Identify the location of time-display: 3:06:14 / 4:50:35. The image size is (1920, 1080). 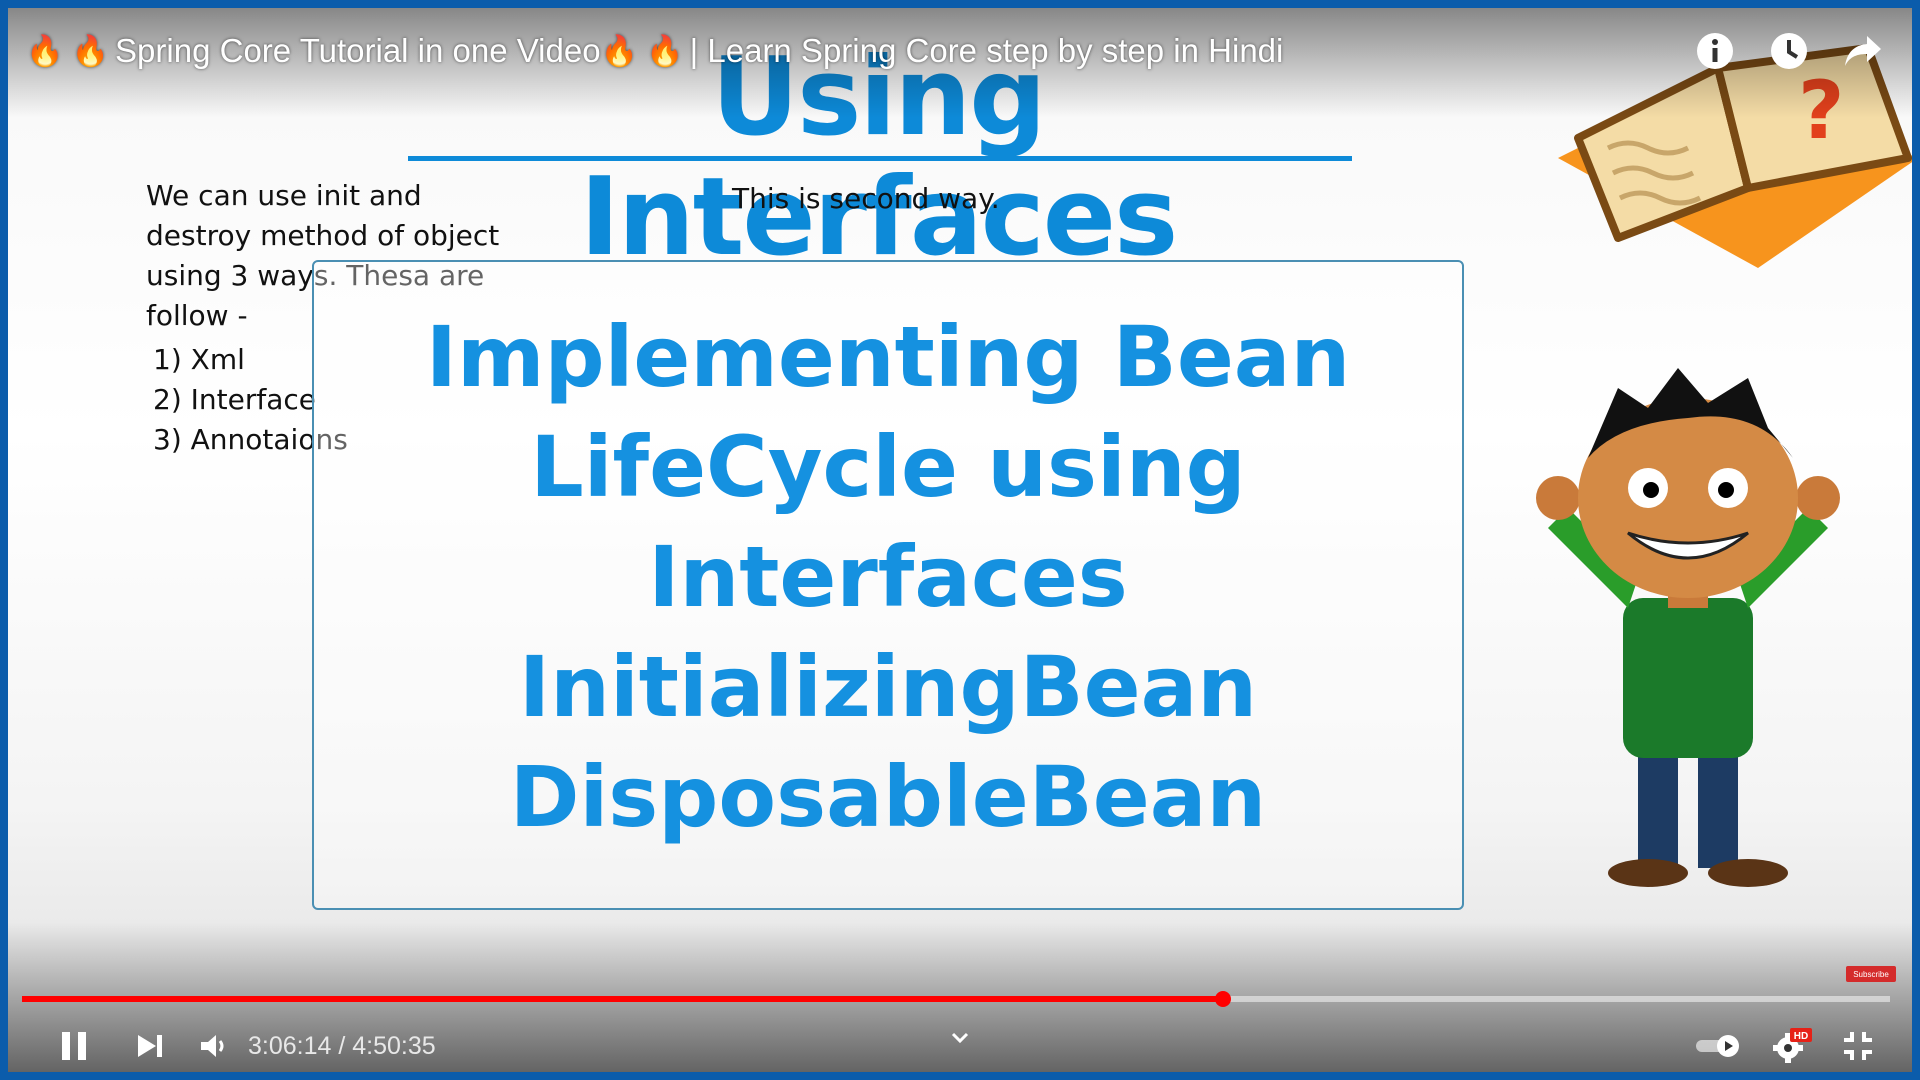
(342, 1046).